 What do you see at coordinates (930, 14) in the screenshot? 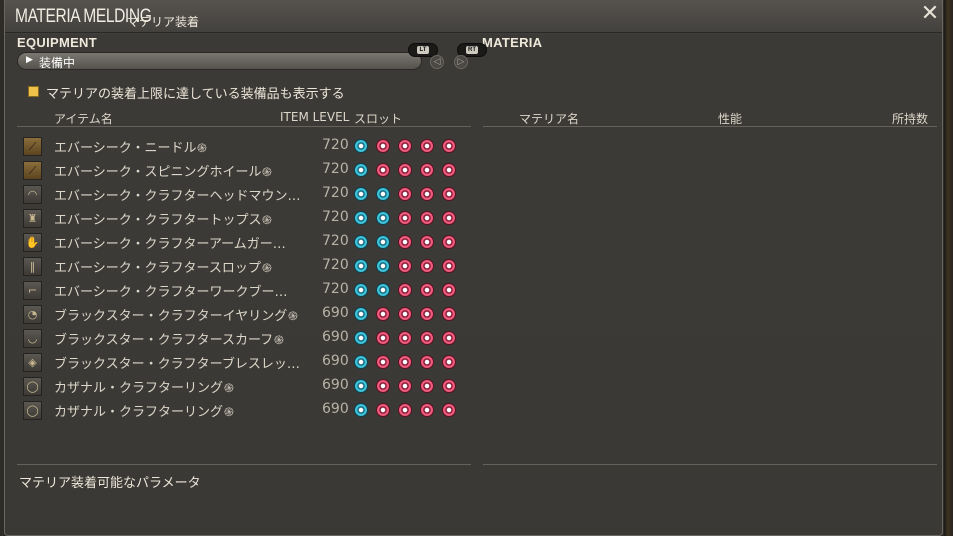
I see `close-x-icon: ✕` at bounding box center [930, 14].